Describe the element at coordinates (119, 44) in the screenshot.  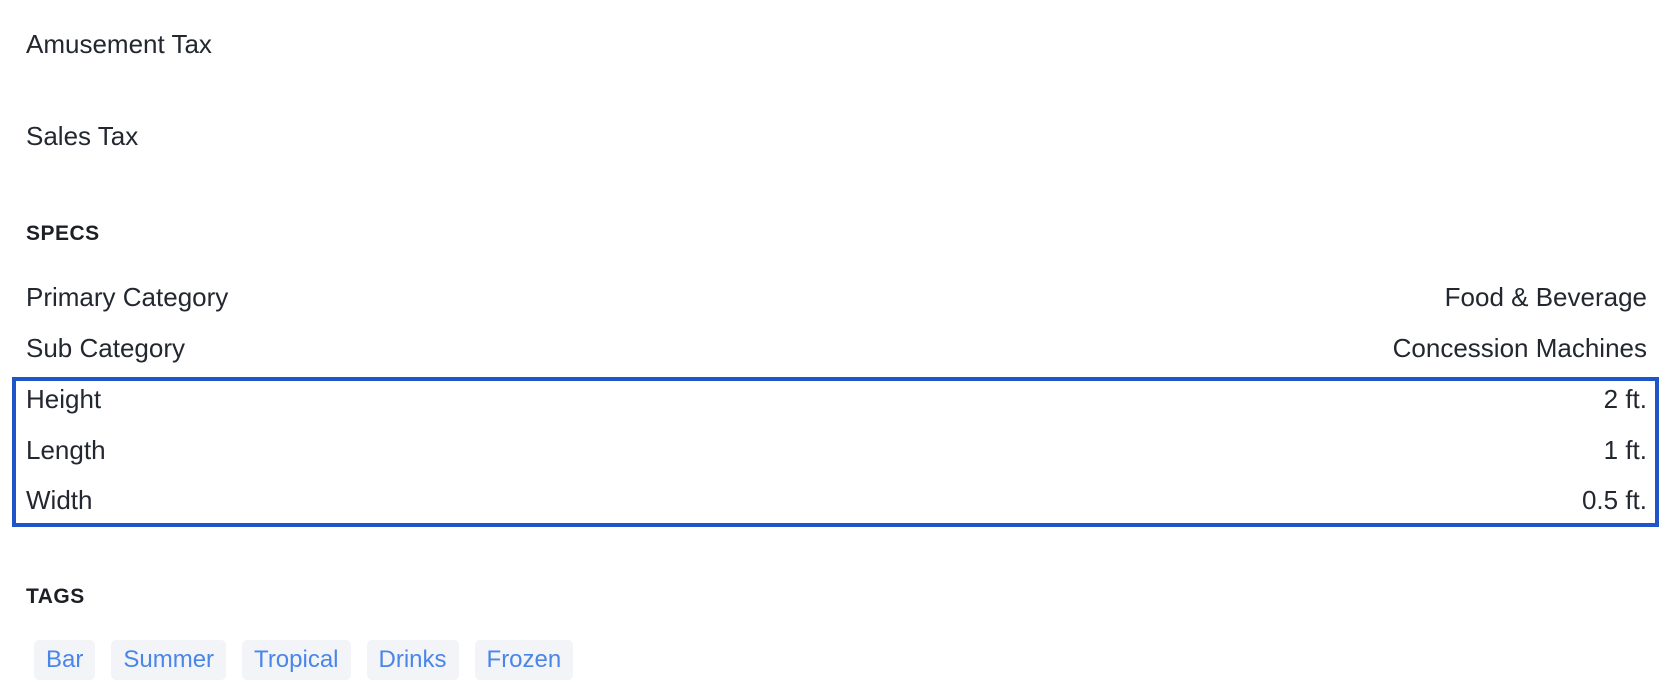
I see `amusement-tax-label: Amusement Tax` at that location.